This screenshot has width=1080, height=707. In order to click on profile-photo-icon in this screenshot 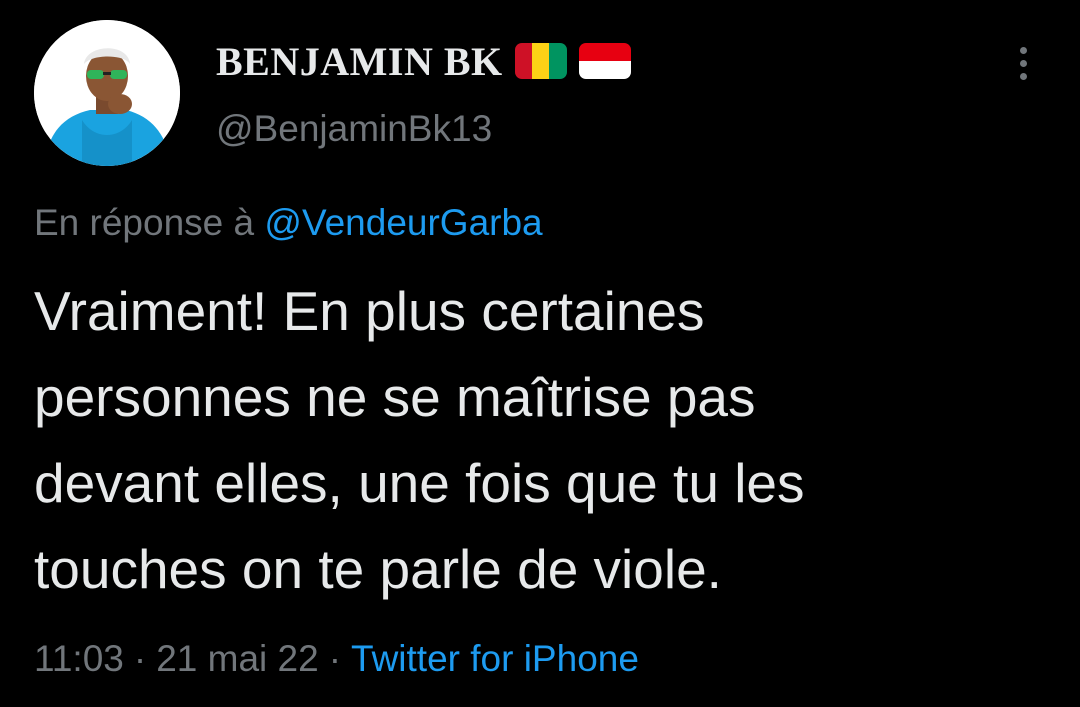, I will do `click(107, 93)`.